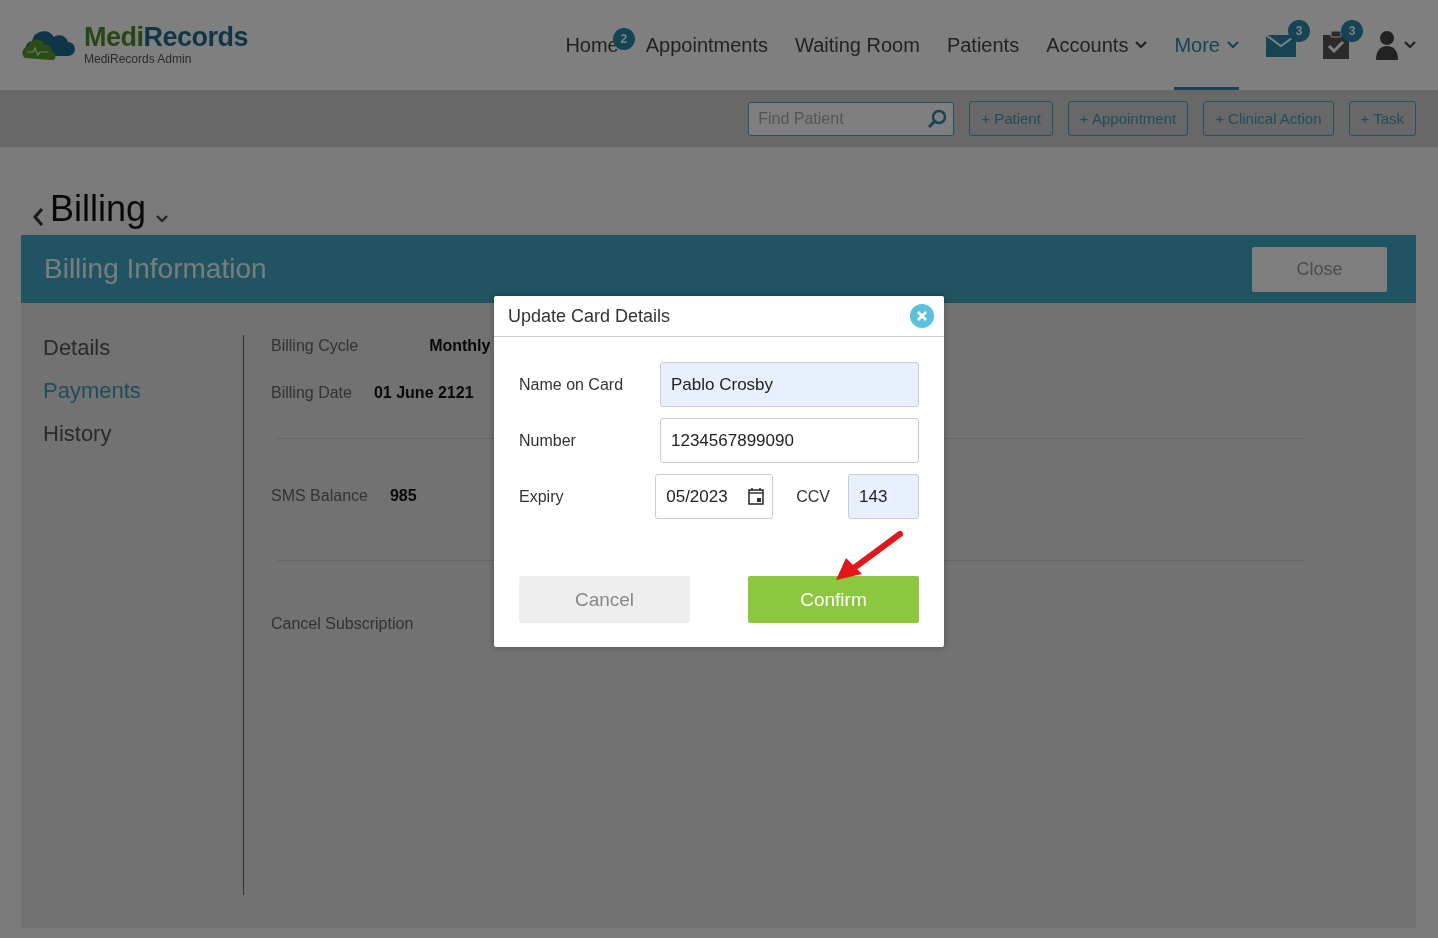  Describe the element at coordinates (98, 209) in the screenshot. I see `page-title: Billing` at that location.